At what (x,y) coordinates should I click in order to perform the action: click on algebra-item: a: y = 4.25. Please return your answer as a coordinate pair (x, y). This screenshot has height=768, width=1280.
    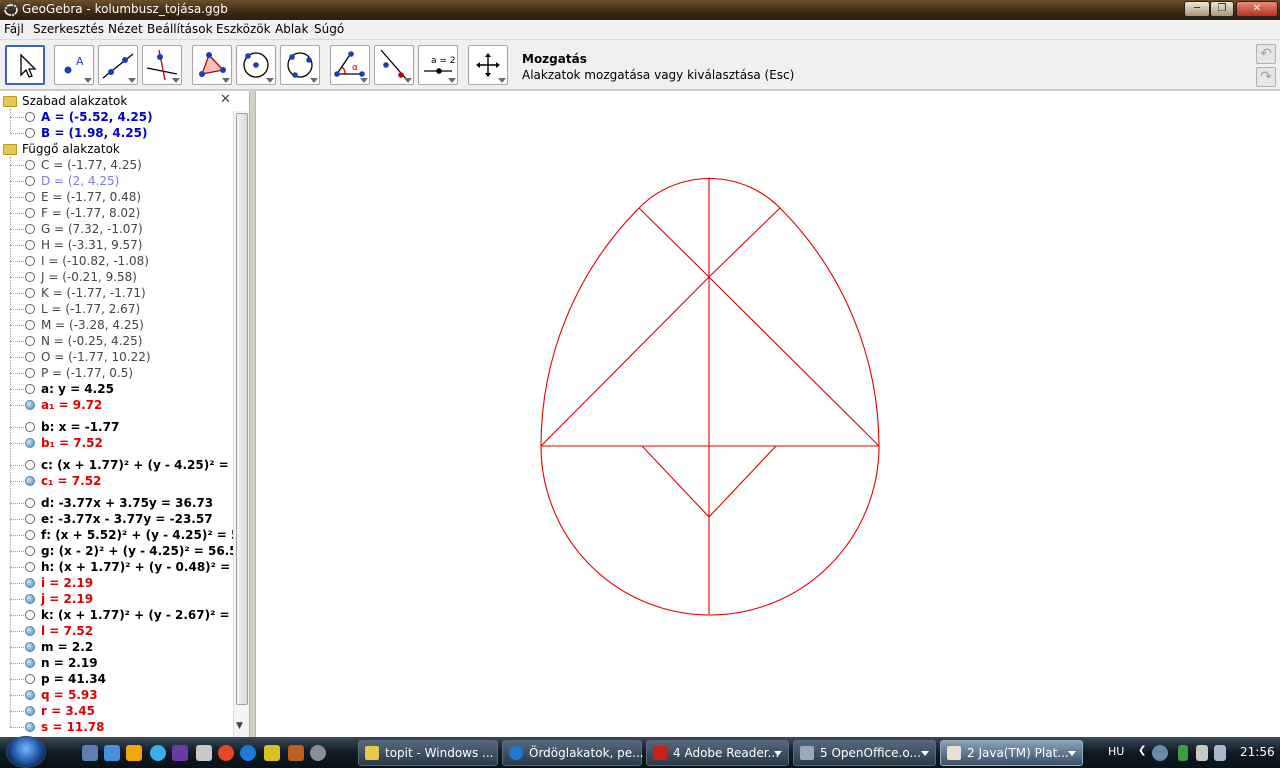
    Looking at the image, I should click on (122, 389).